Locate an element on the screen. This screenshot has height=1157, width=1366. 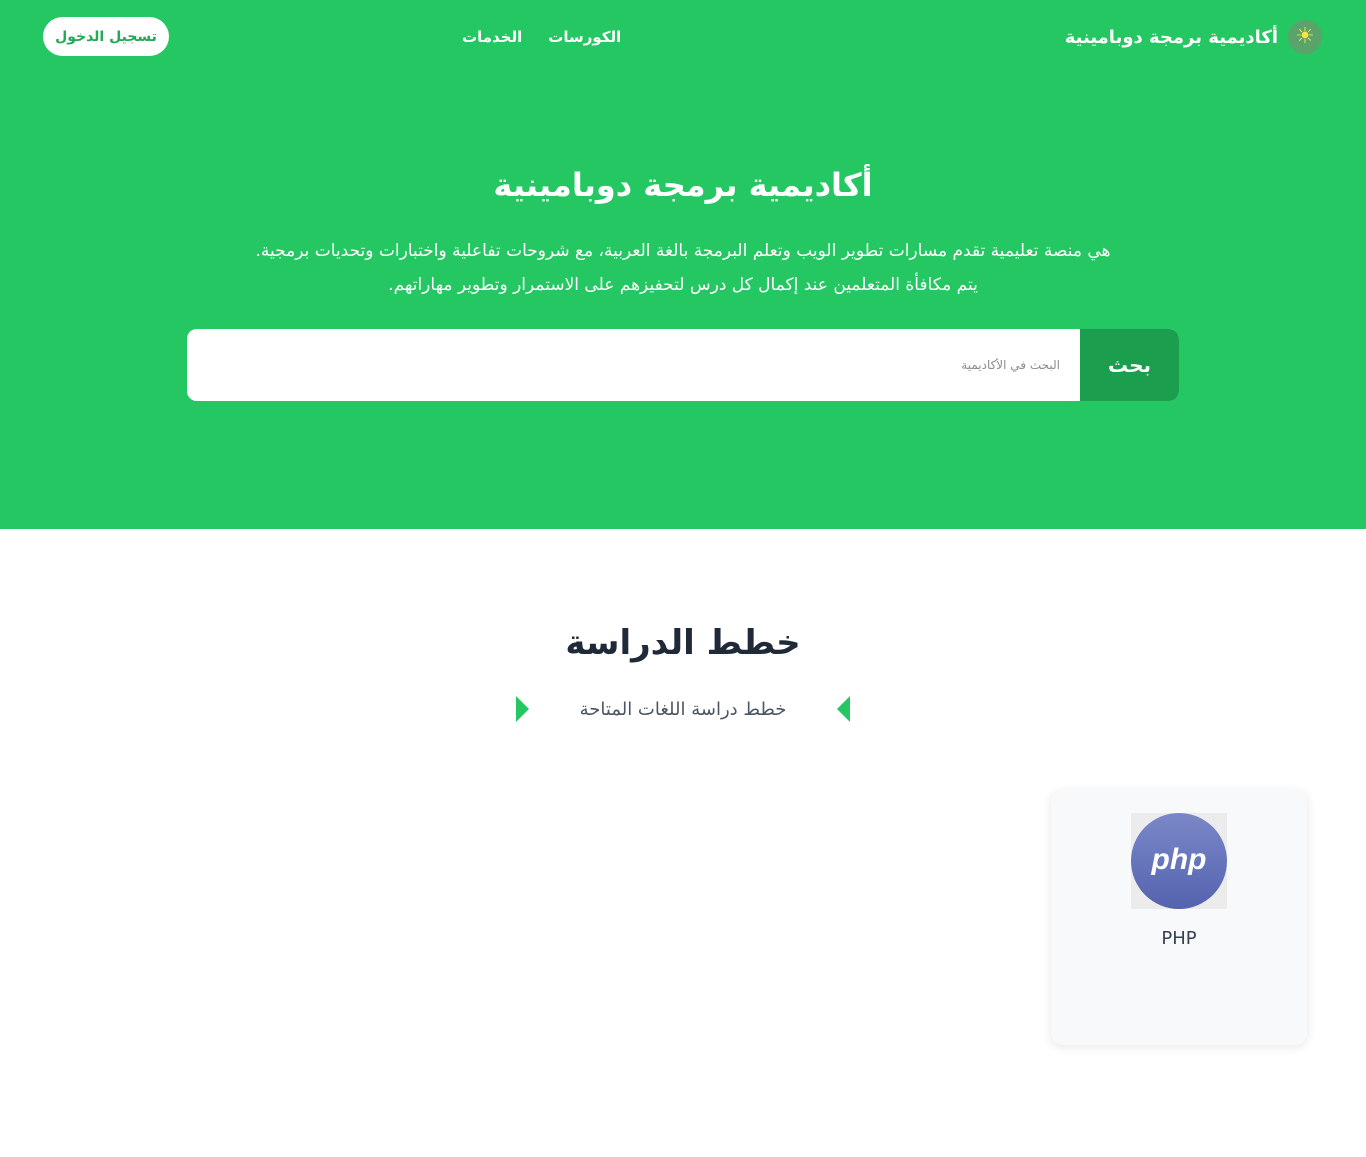
nav-item-services: الخدمات is located at coordinates (492, 37).